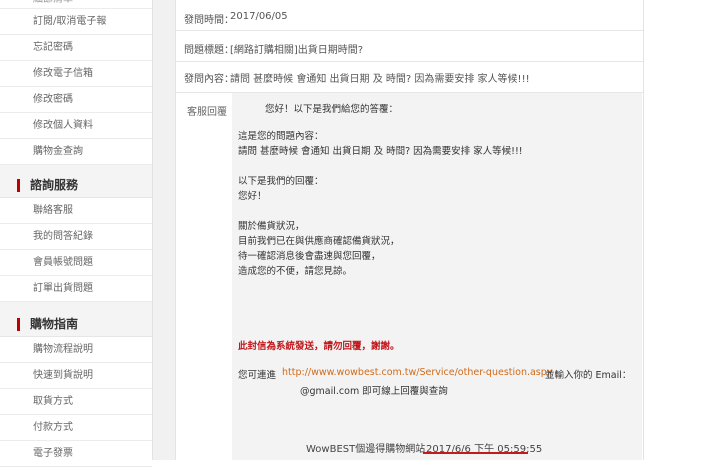 The width and height of the screenshot is (720, 467). I want to click on sidebar-item-forgot-password: 忘記密碼, so click(76, 48).